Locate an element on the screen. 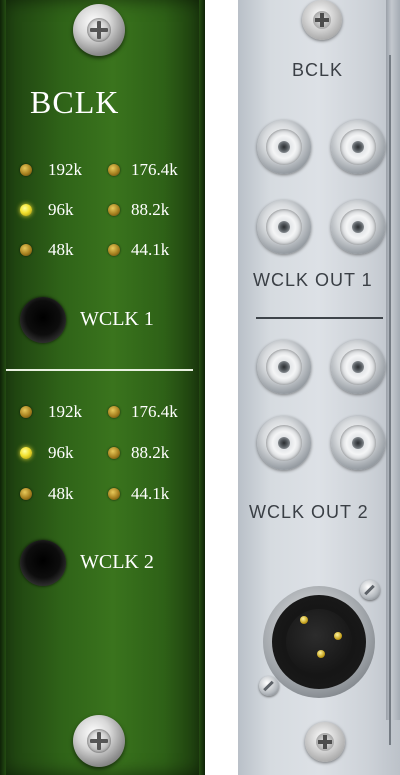 The image size is (400, 775). rear-bclk-label: BCLK is located at coordinates (318, 70).